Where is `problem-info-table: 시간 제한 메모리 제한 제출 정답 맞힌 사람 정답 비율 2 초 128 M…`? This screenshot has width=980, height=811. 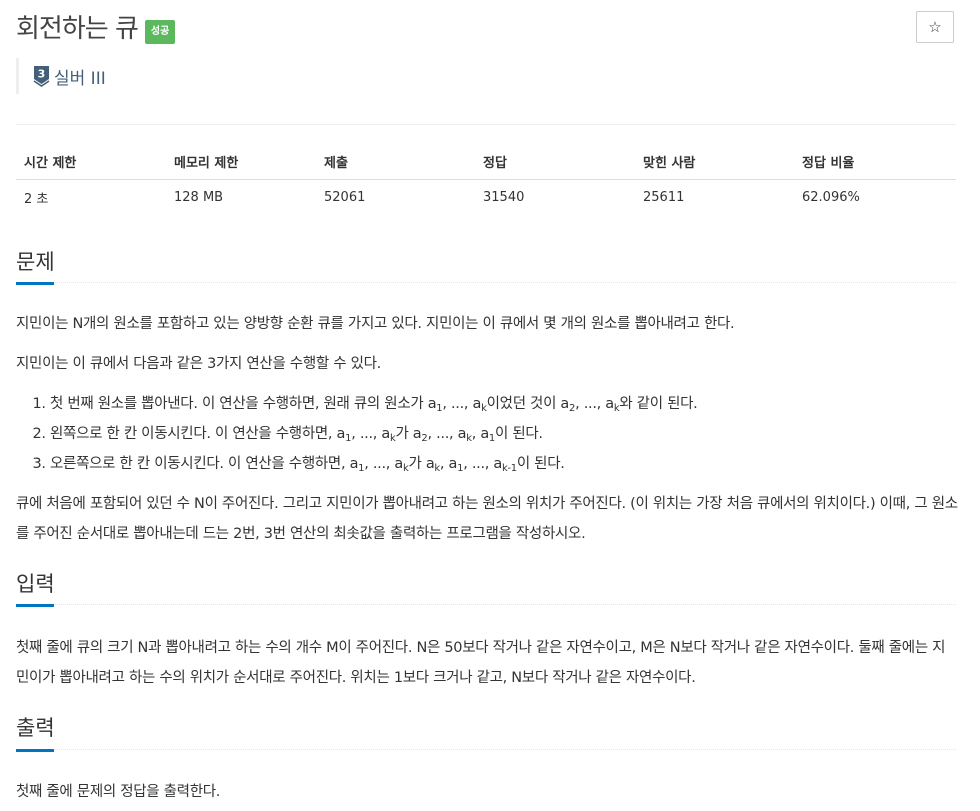
problem-info-table: 시간 제한 메모리 제한 제출 정답 맞힌 사람 정답 비율 2 초 128 M… is located at coordinates (486, 179).